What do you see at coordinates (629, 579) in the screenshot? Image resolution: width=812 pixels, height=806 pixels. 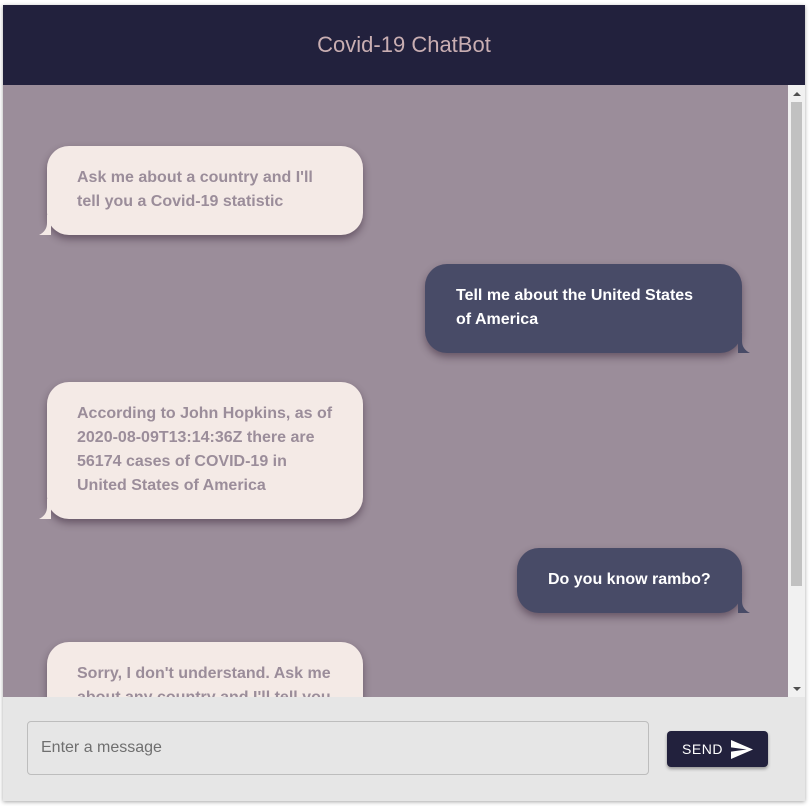 I see `message-text: Do you know rambo?` at bounding box center [629, 579].